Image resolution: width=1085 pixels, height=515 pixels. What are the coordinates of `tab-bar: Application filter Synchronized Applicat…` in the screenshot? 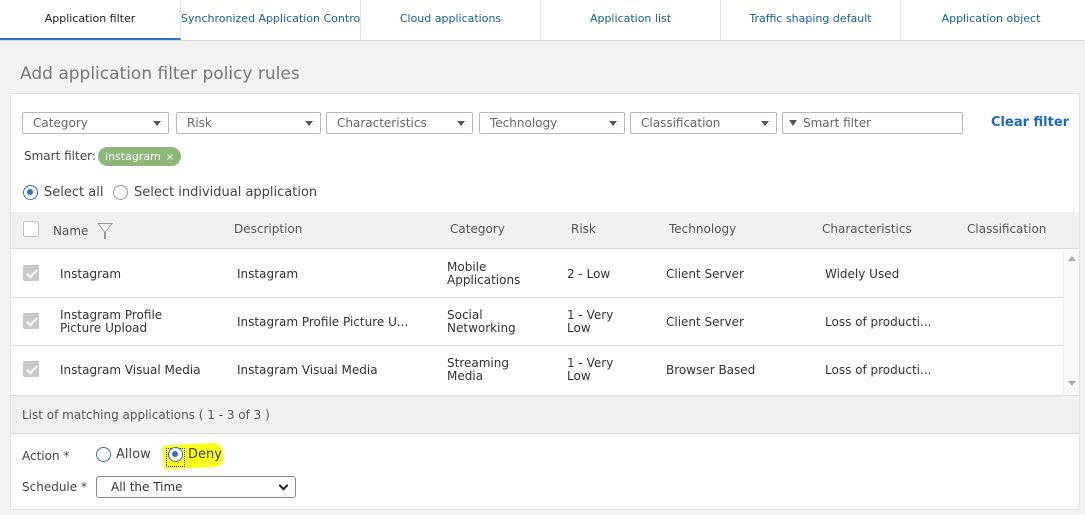 It's located at (542, 20).